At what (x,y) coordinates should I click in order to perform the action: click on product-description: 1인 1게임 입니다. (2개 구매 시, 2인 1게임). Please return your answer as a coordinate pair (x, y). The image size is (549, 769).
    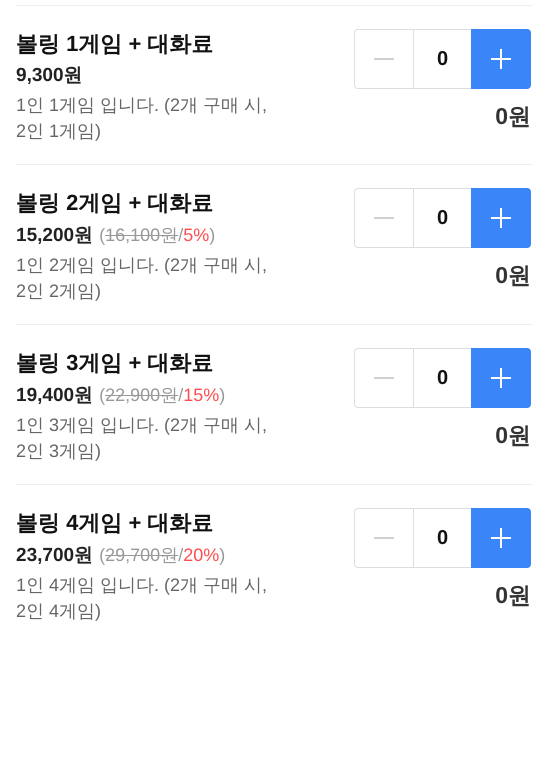
    Looking at the image, I should click on (142, 118).